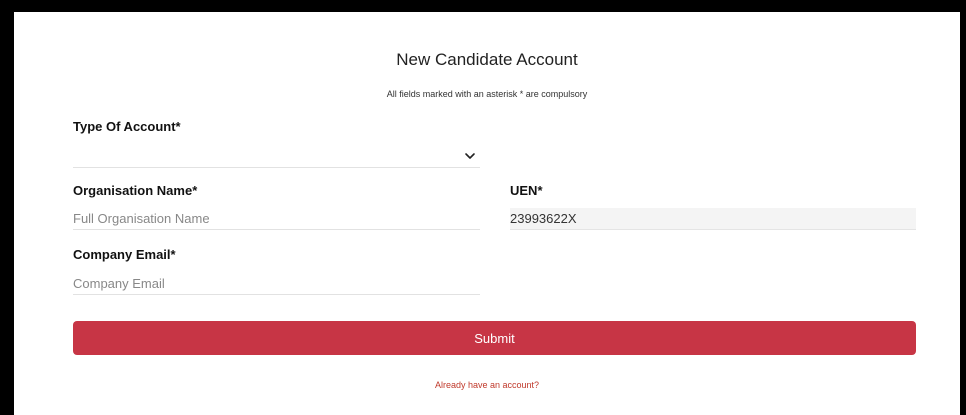  What do you see at coordinates (470, 156) in the screenshot?
I see `chevron-down-icon` at bounding box center [470, 156].